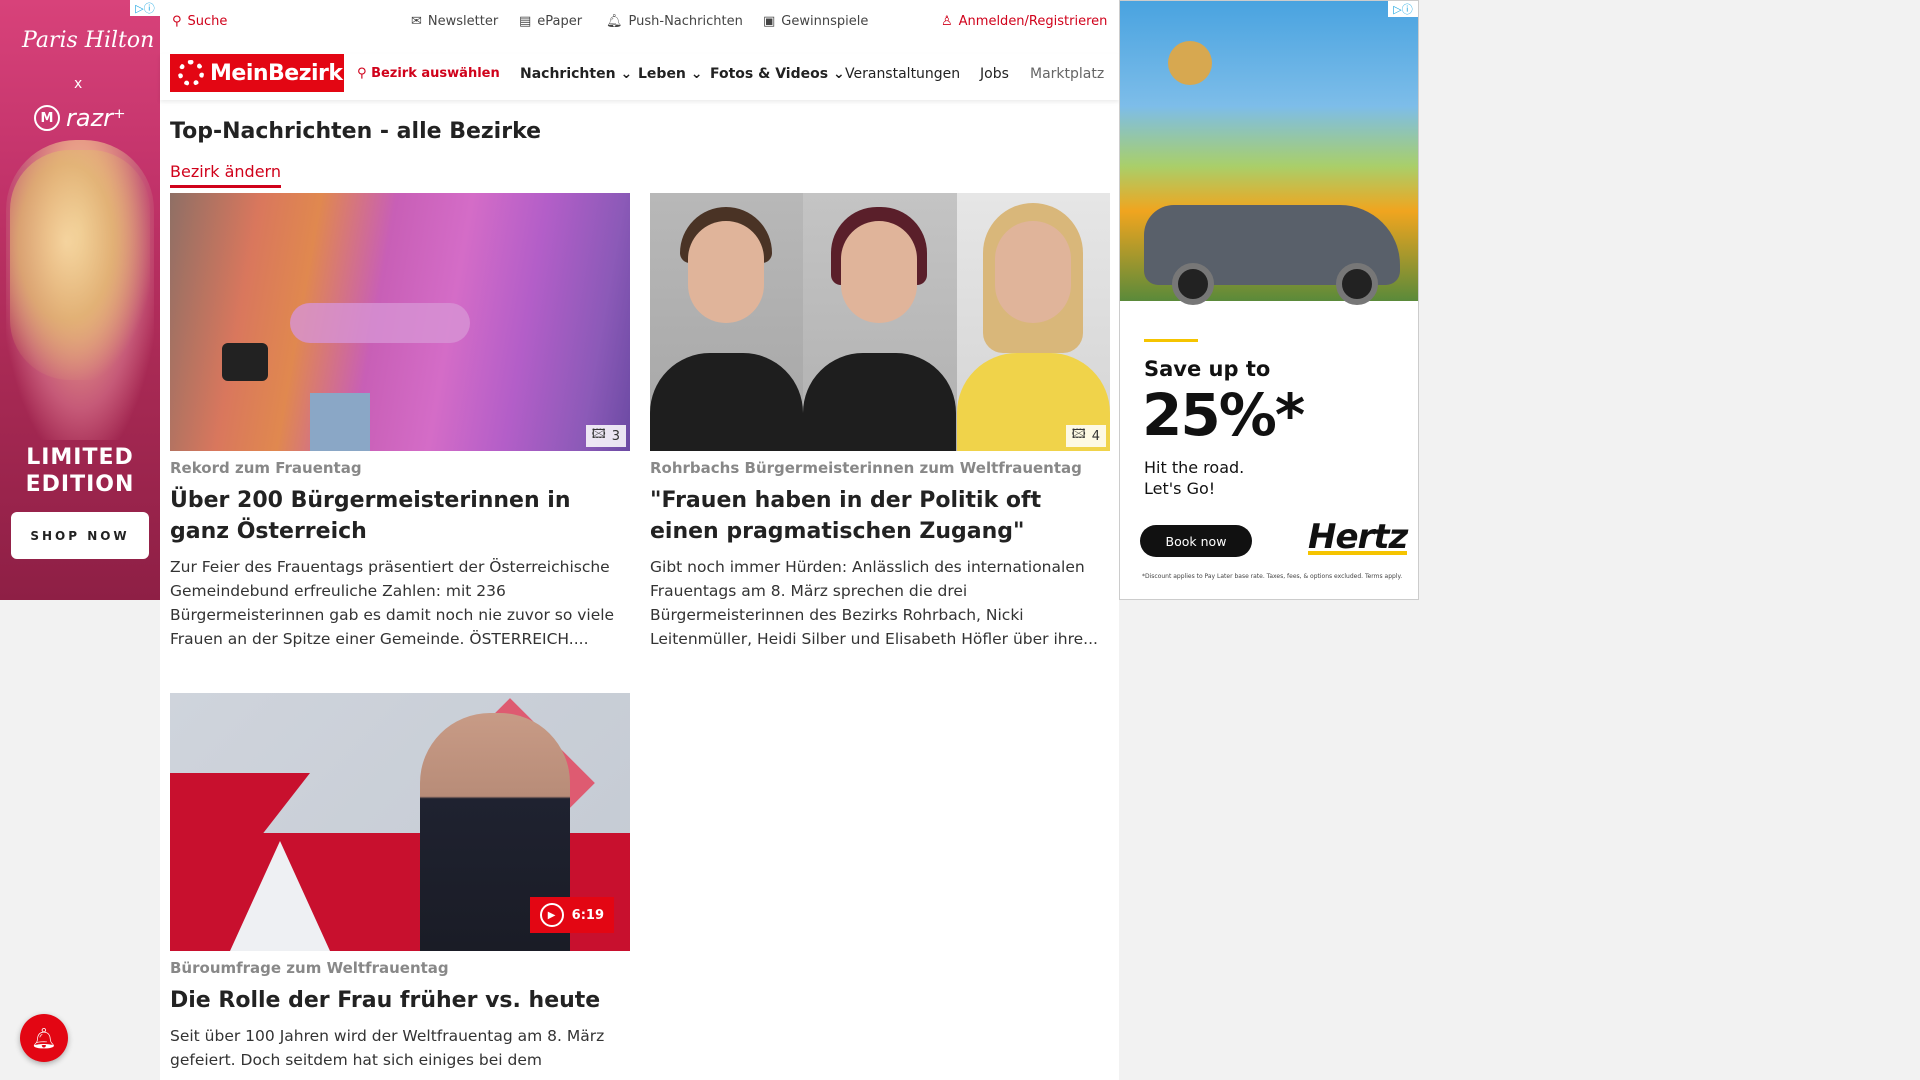 Image resolution: width=1920 pixels, height=1080 pixels. Describe the element at coordinates (435, 73) in the screenshot. I see `bezirk-select-label: Bezirk auswählen` at that location.